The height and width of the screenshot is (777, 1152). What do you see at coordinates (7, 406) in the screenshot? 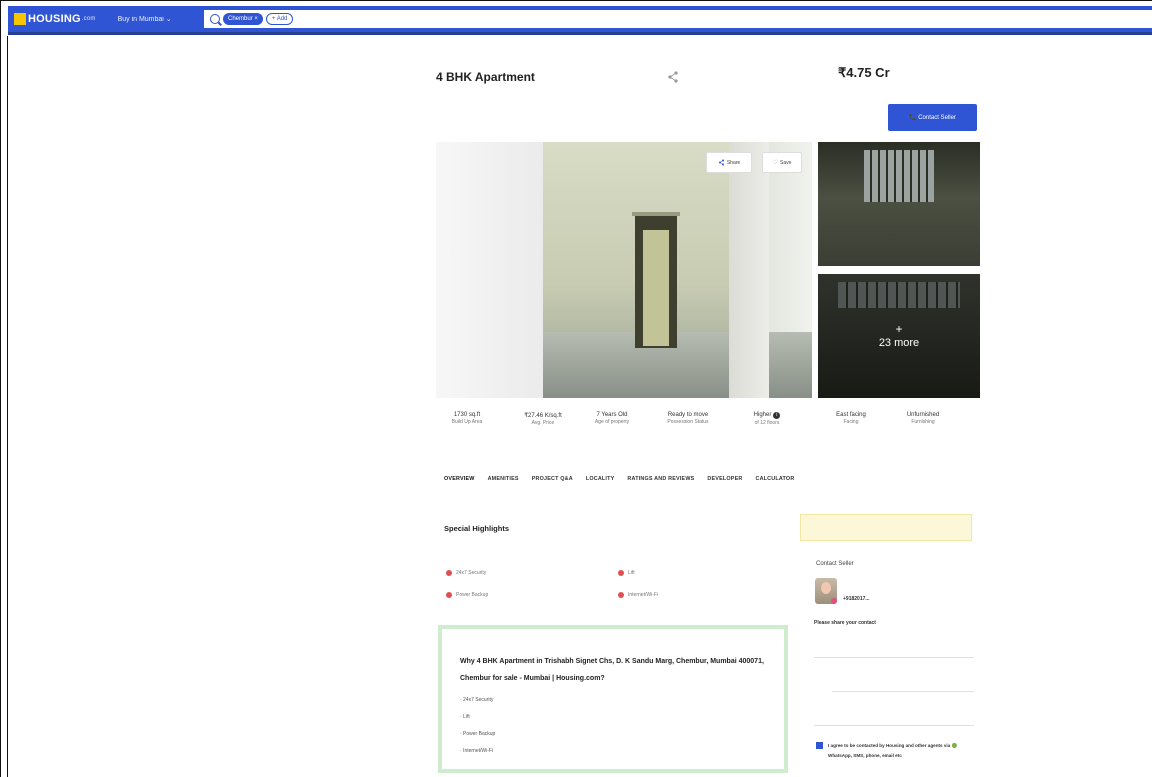
I see `page-left-edge` at bounding box center [7, 406].